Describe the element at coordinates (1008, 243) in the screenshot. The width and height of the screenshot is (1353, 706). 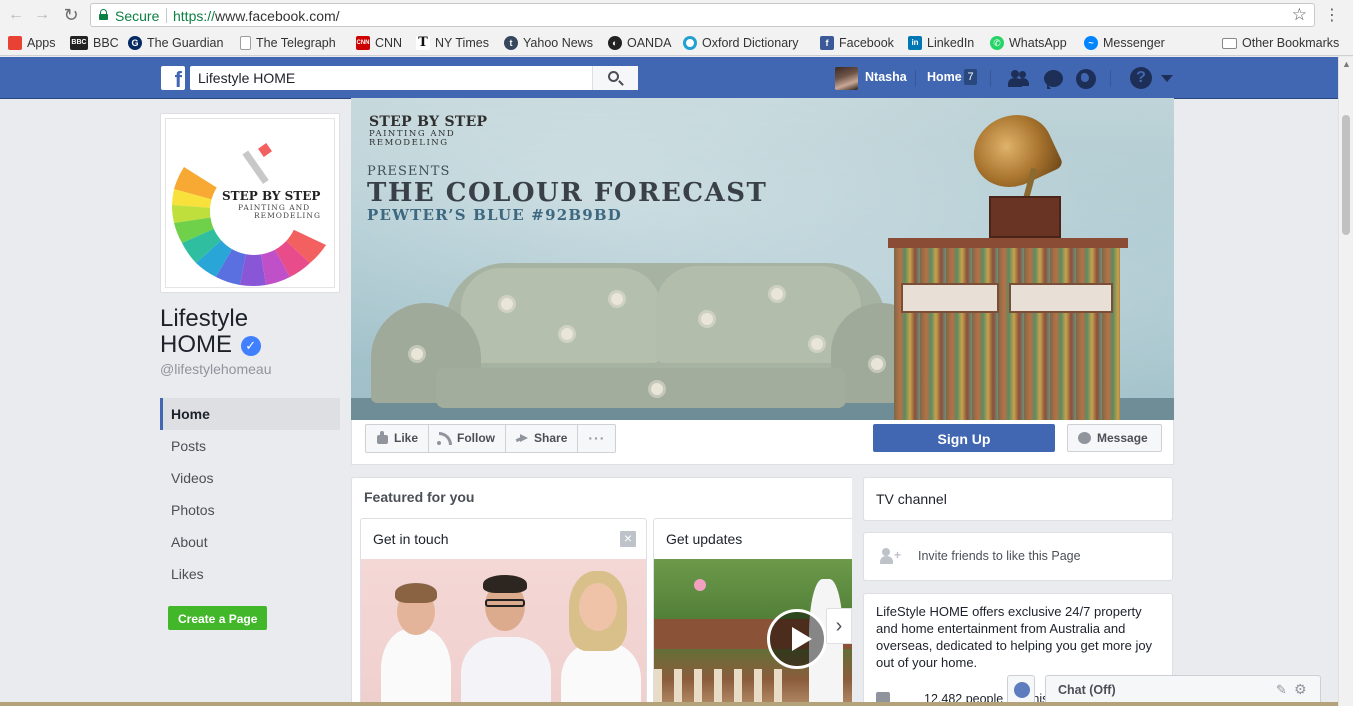
I see `cabinet-top` at that location.